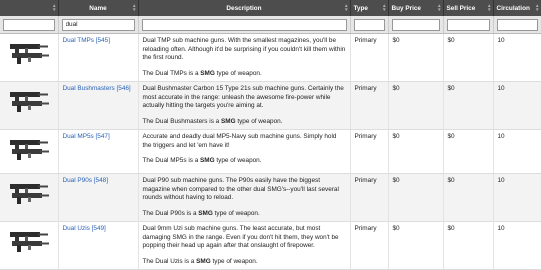 This screenshot has width=541, height=270. I want to click on filter-row, so click(270, 25).